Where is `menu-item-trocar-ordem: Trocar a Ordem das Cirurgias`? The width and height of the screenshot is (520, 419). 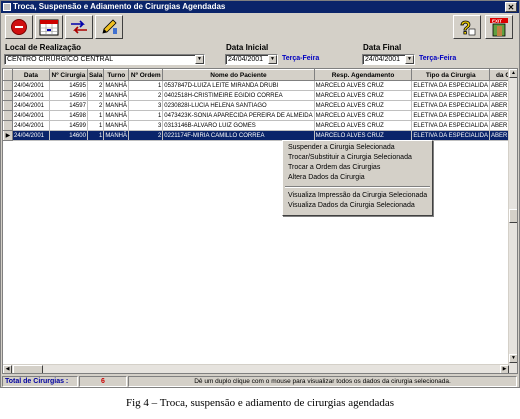
menu-item-trocar-ordem: Trocar a Ordem das Cirurgias is located at coordinates (357, 168).